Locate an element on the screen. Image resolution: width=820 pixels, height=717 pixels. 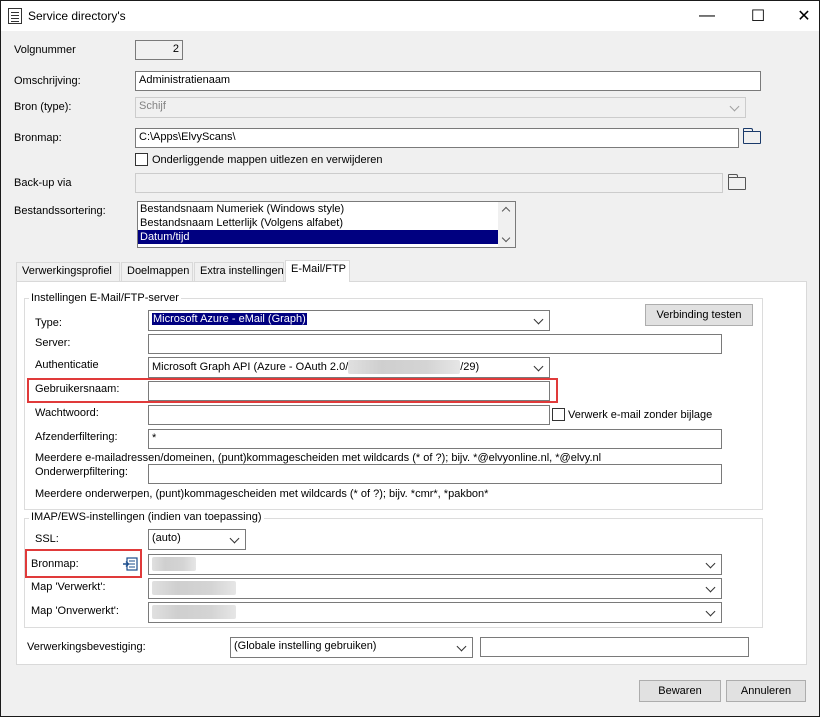
list-item: Bestandsnaam Numeriek (Windows style) is located at coordinates (326, 209).